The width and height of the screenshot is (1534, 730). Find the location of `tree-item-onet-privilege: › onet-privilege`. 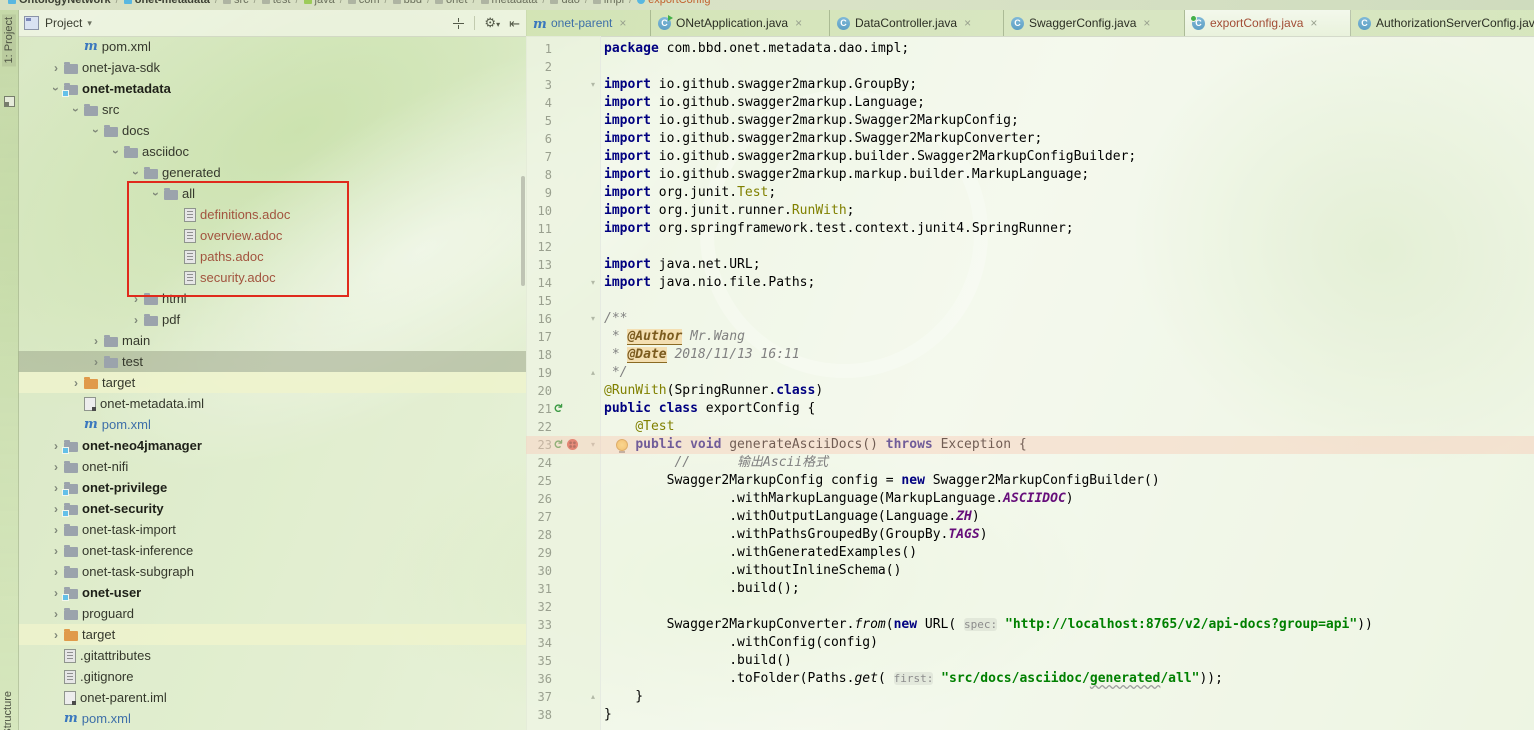

tree-item-onet-privilege: › onet-privilege is located at coordinates (272, 487).